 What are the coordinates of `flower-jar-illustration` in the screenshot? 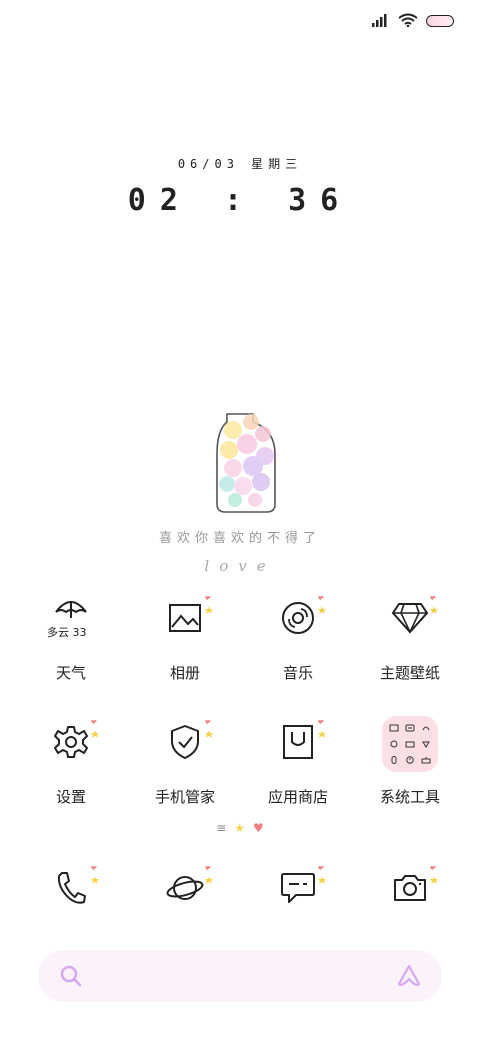 It's located at (245, 459).